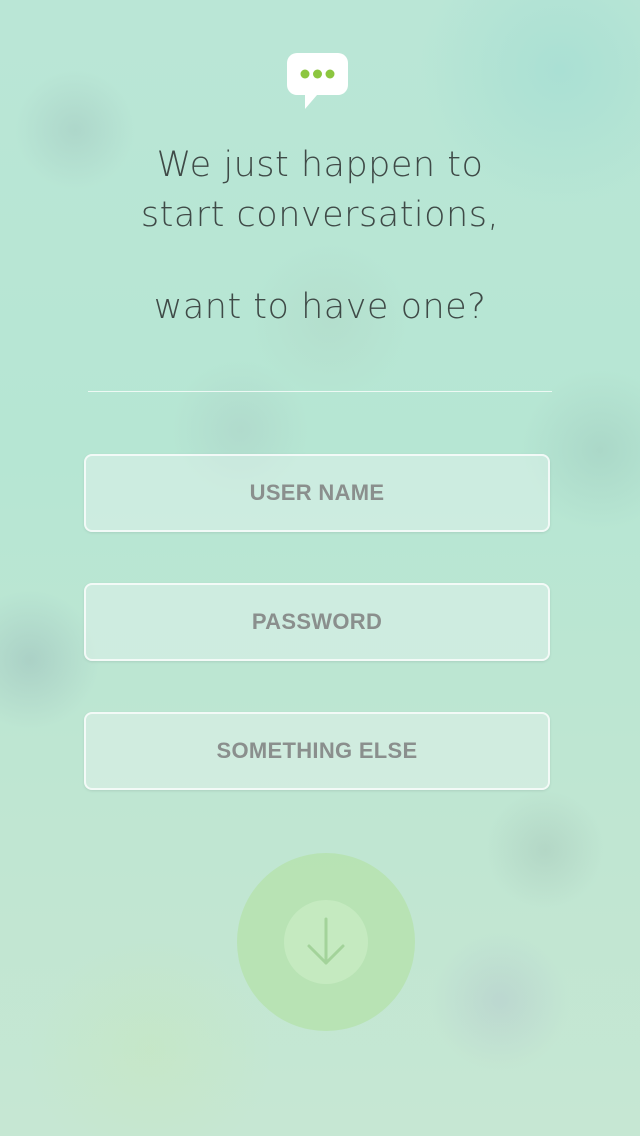  I want to click on something-else-field: SOMETHING ELSE, so click(317, 751).